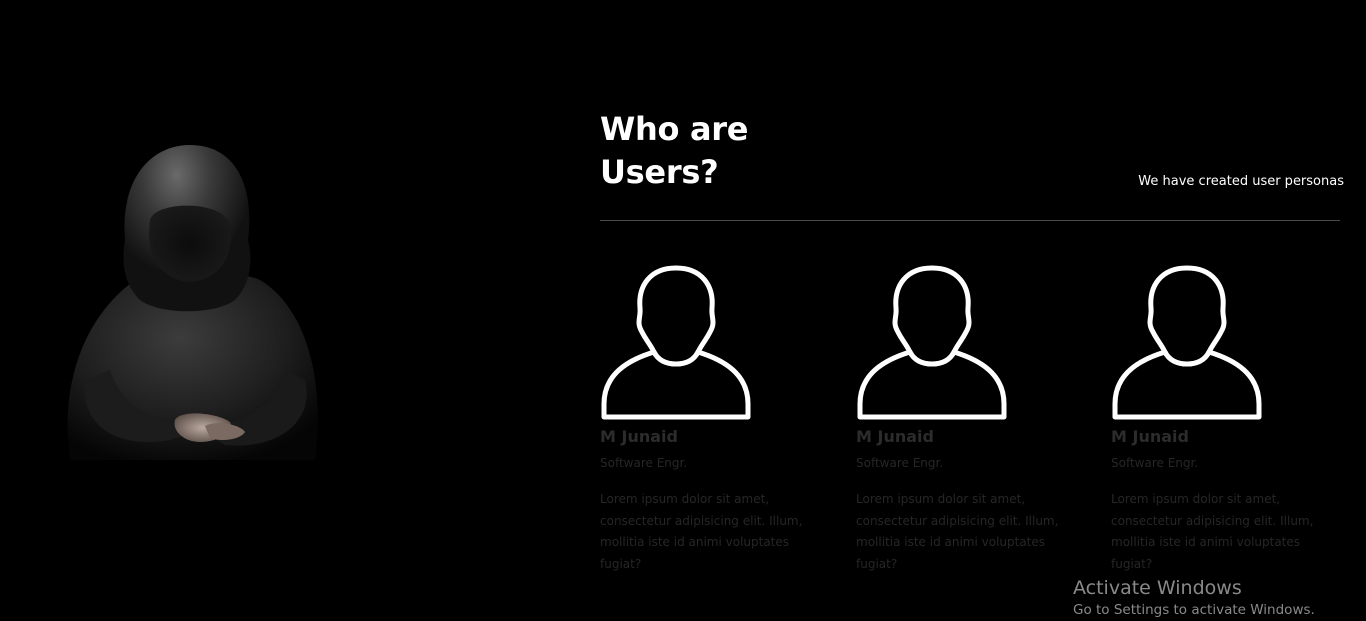 Image resolution: width=1366 pixels, height=621 pixels. Describe the element at coordinates (195, 310) in the screenshot. I see `hooded-figure-image` at that location.